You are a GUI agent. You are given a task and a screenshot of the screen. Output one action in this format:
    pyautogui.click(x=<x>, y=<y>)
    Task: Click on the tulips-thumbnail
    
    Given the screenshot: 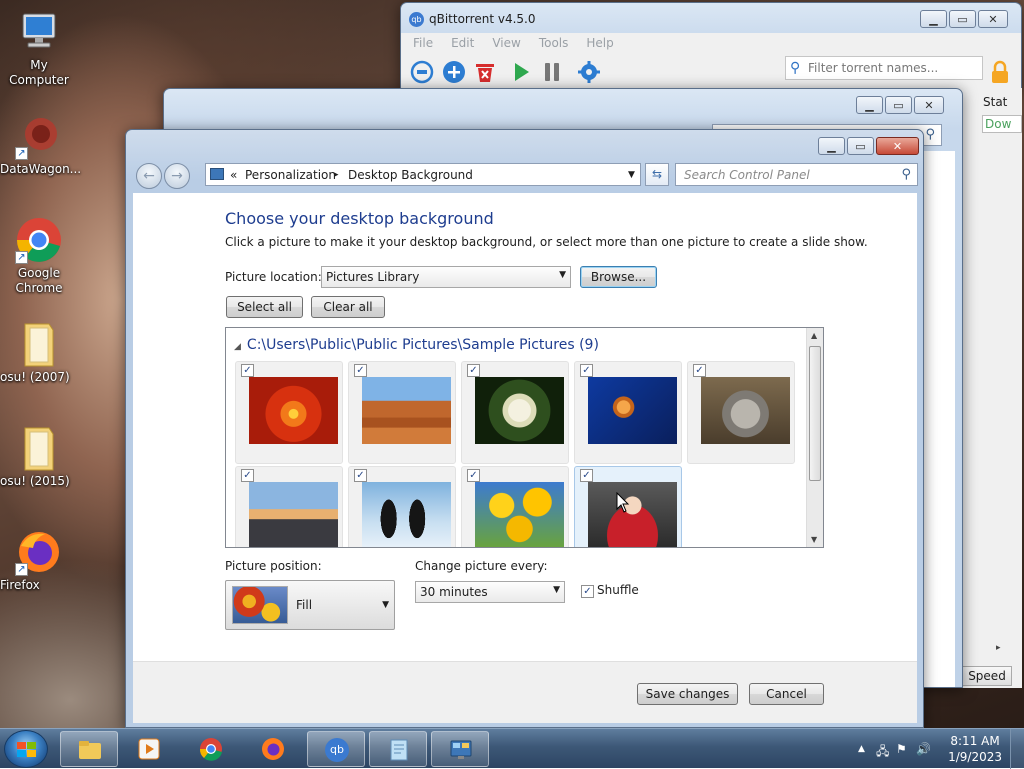 What is the action you would take?
    pyautogui.click(x=519, y=514)
    